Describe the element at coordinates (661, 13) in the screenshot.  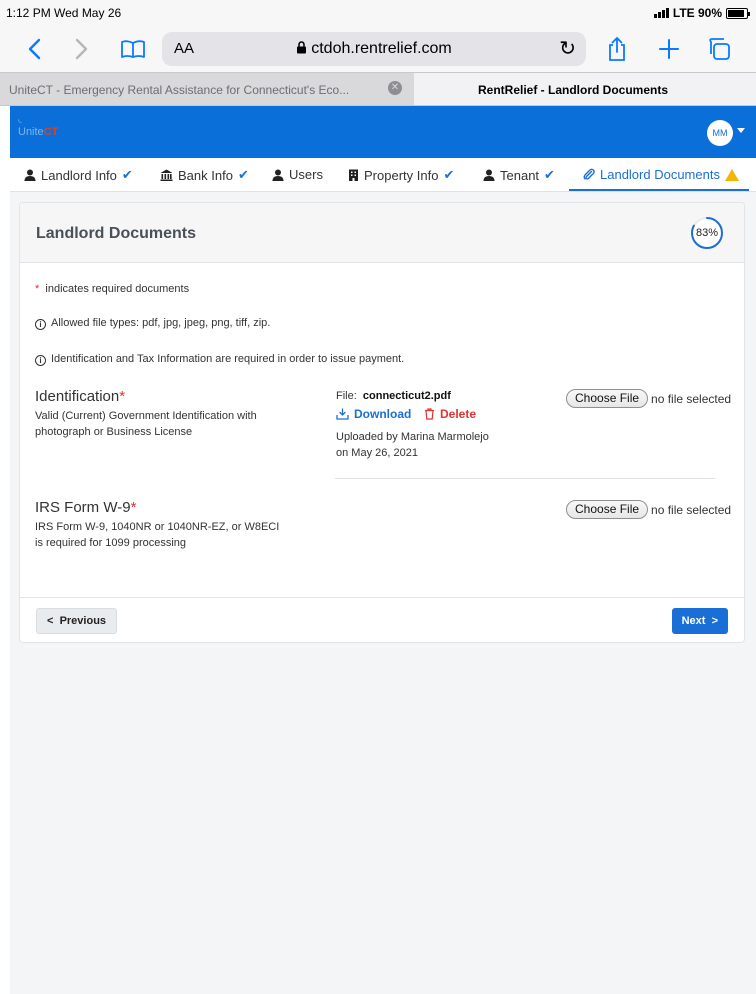
I see `cell-signal-icon` at that location.